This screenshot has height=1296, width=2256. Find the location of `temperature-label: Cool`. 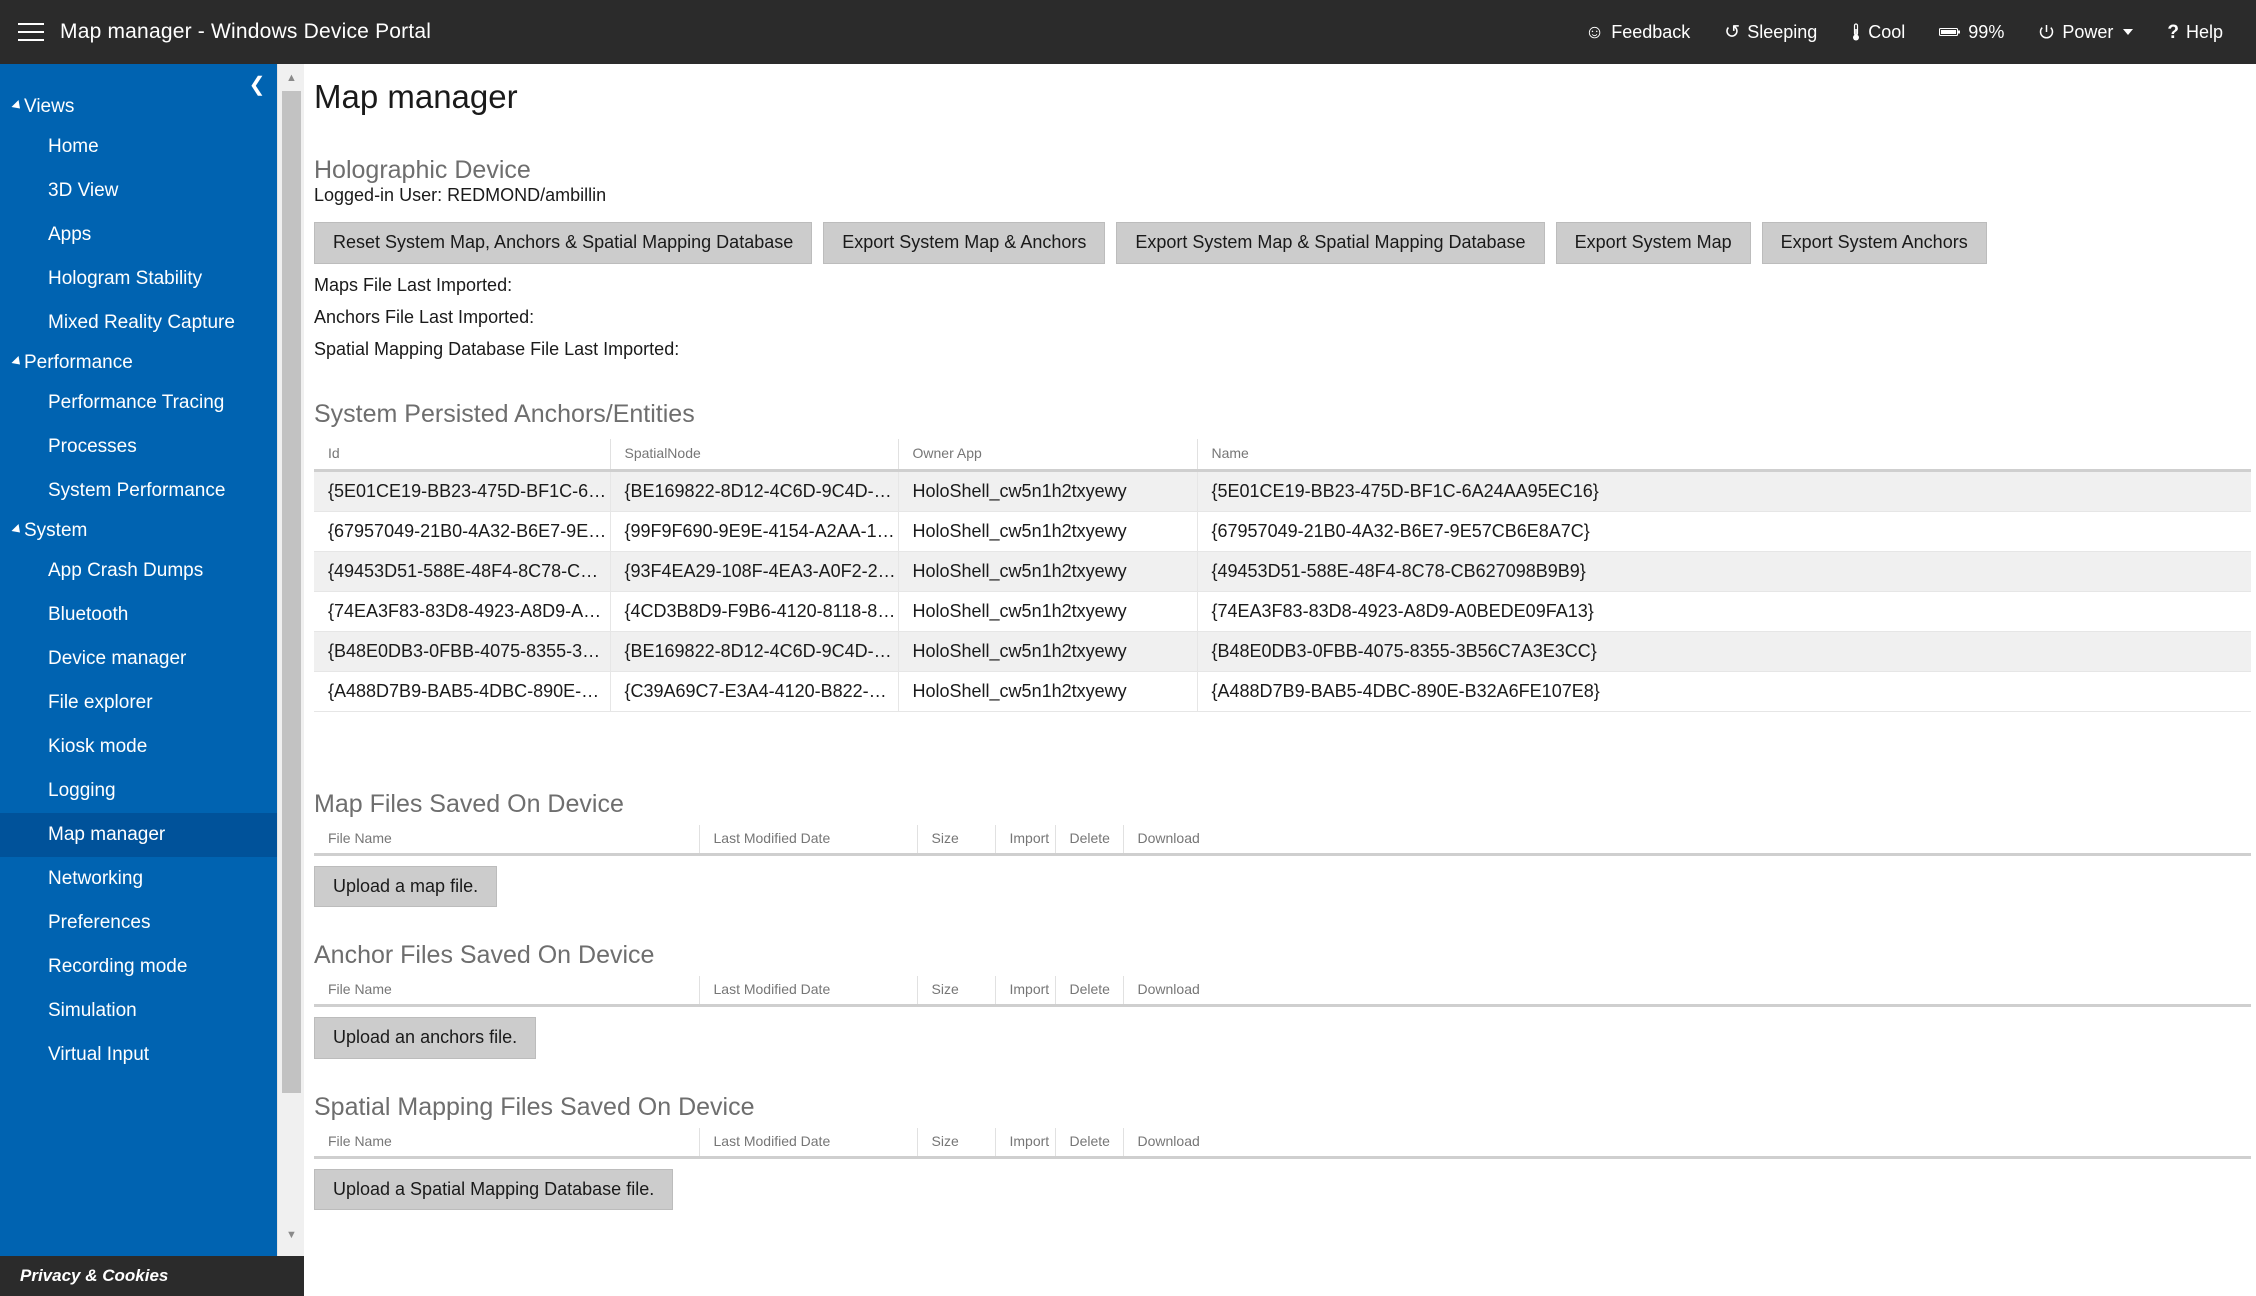

temperature-label: Cool is located at coordinates (1887, 31).